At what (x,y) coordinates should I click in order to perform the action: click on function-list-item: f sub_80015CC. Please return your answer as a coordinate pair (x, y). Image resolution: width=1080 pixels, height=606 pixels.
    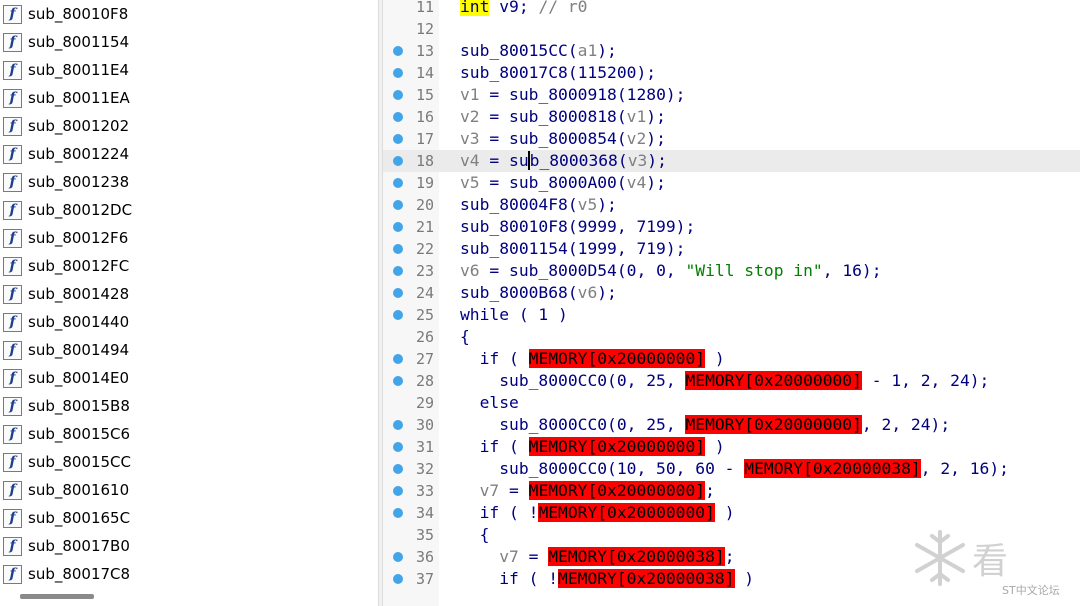
    Looking at the image, I should click on (181, 462).